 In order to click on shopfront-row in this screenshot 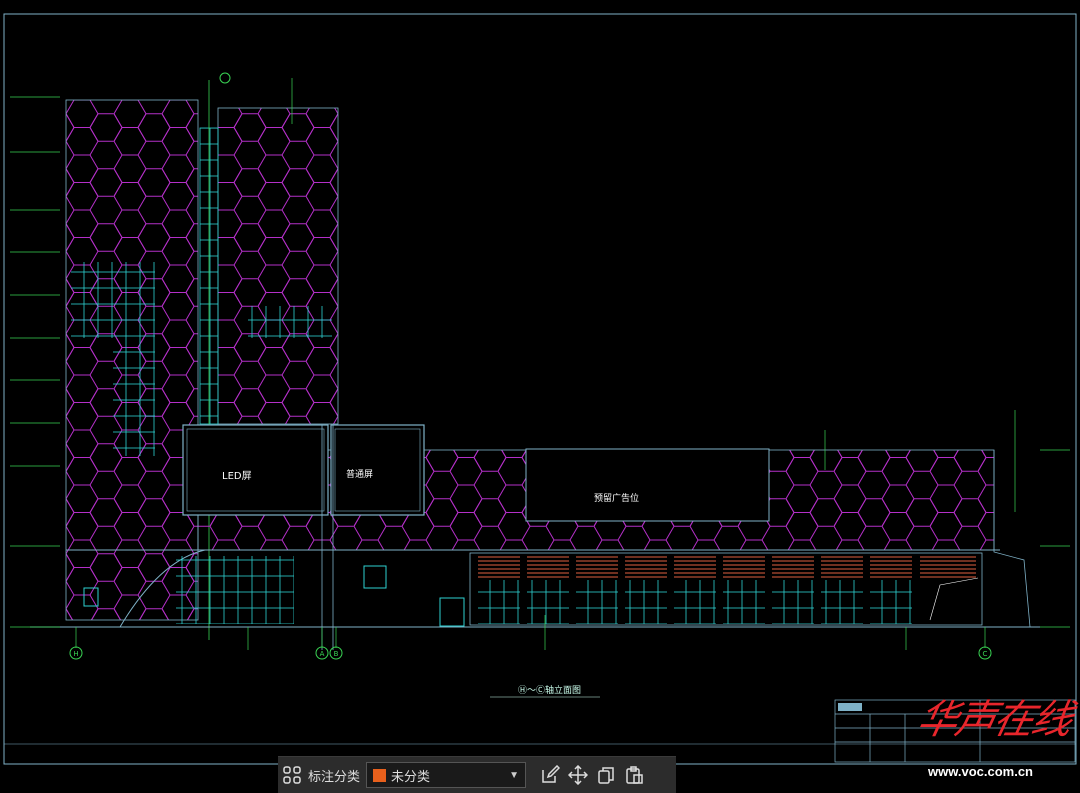, I will do `click(726, 589)`.